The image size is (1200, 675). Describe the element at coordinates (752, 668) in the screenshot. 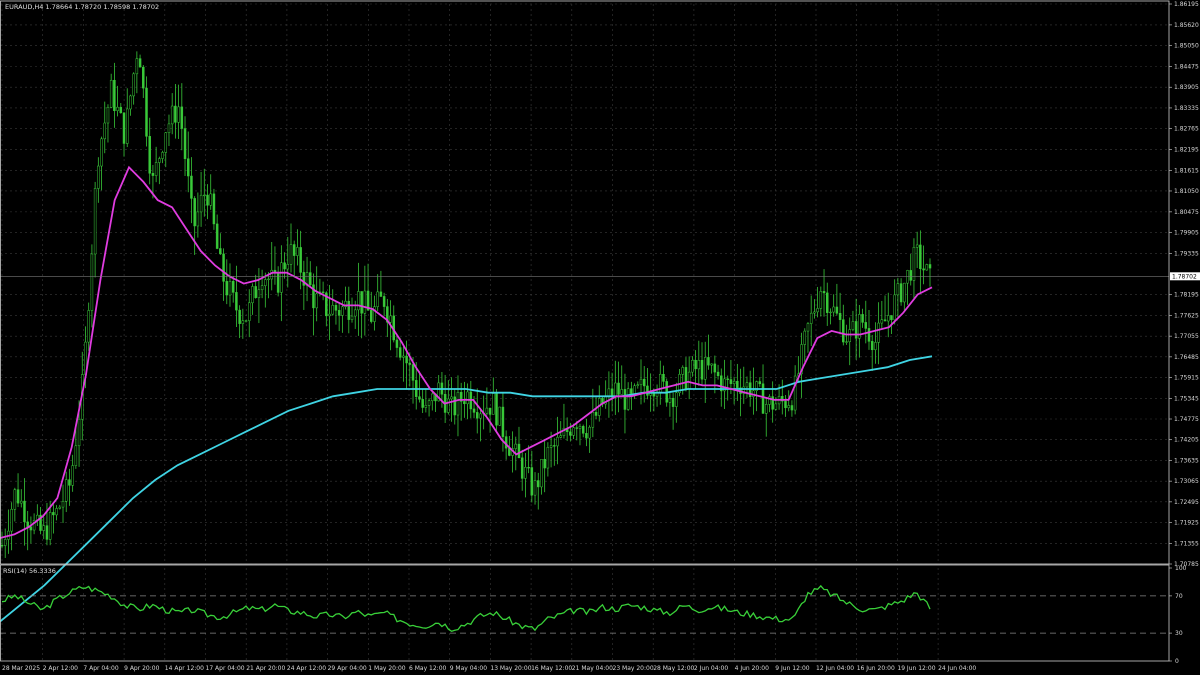

I see `time-tick-label: 4 Jun 20:00` at that location.